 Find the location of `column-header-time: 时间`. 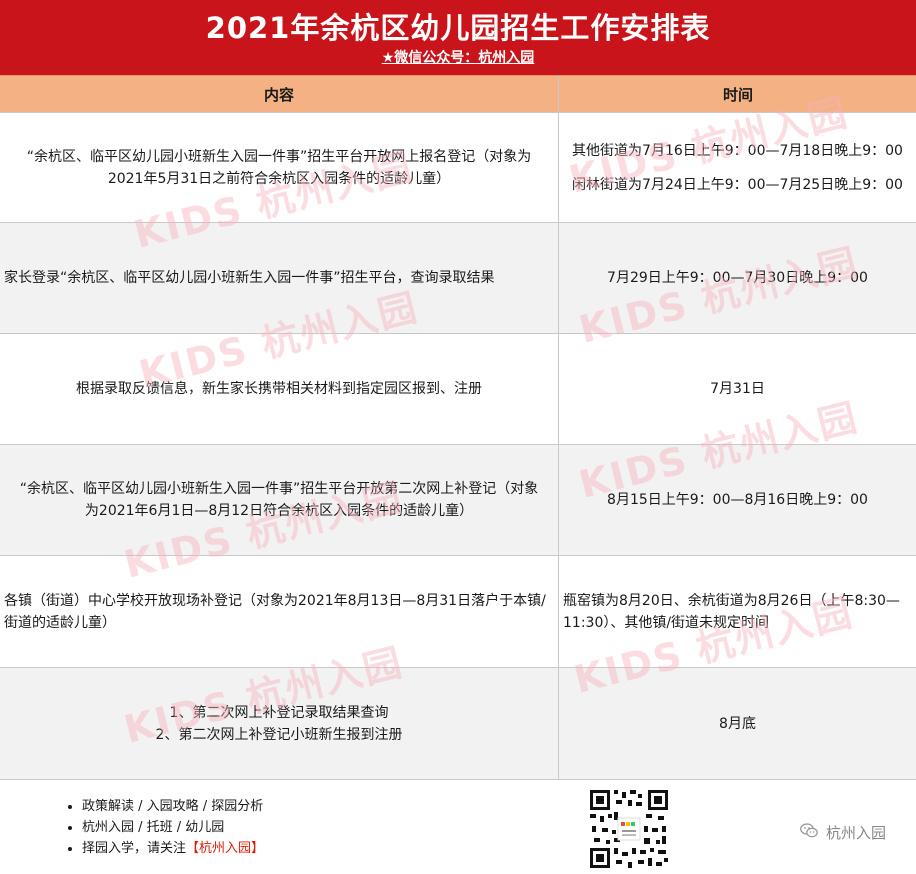

column-header-time: 时间 is located at coordinates (737, 95).